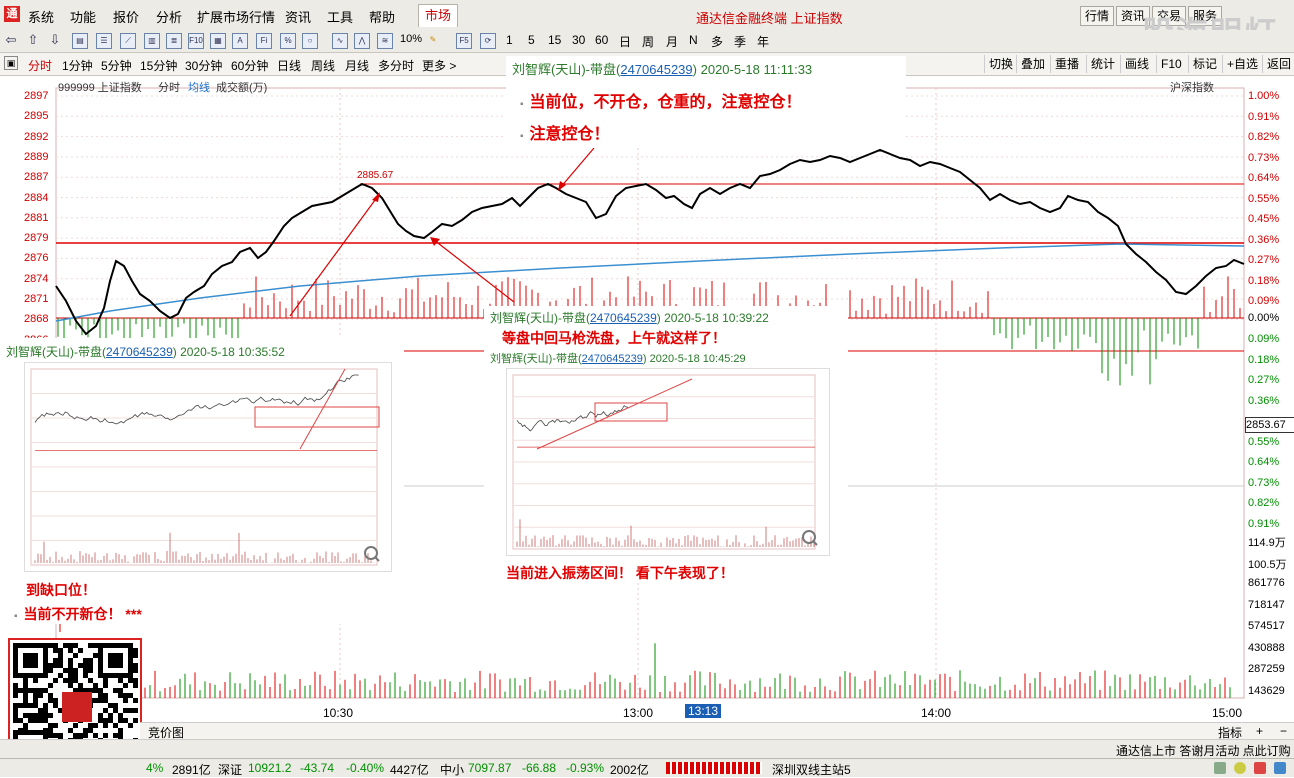 The image size is (1294, 778). Describe the element at coordinates (11, 63) in the screenshot. I see `collapse-icon: ▣` at that location.